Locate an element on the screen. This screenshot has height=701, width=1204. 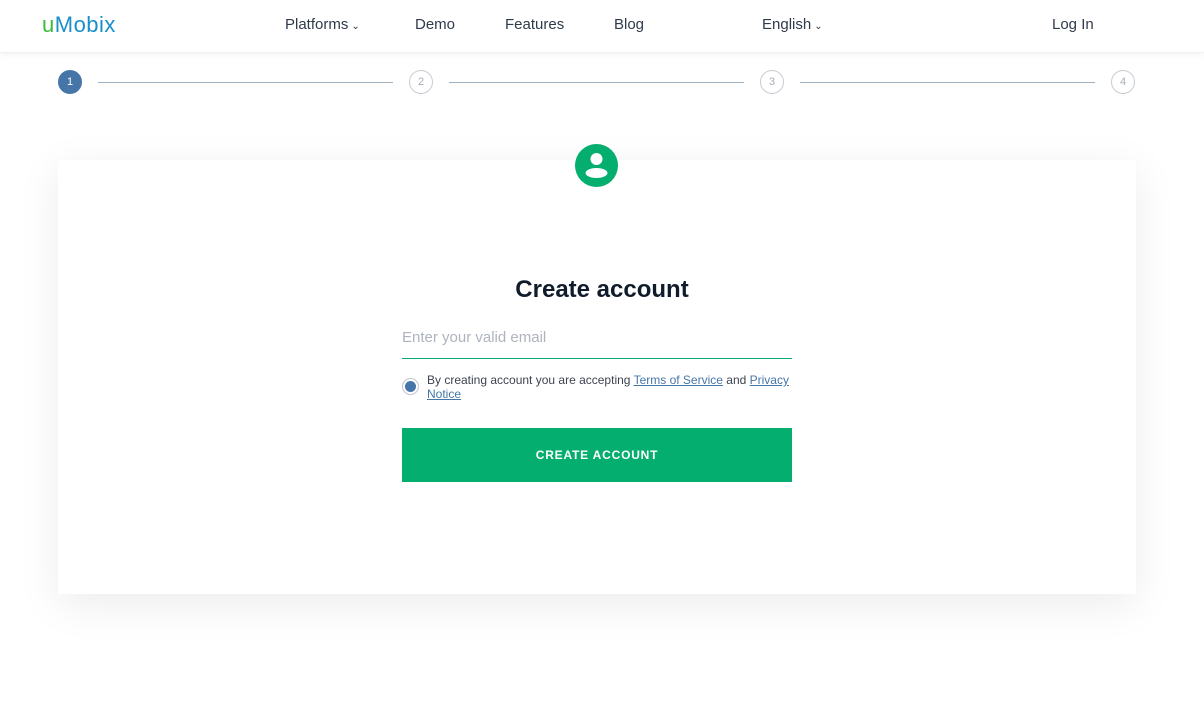
user-avatar-icon is located at coordinates (596, 165).